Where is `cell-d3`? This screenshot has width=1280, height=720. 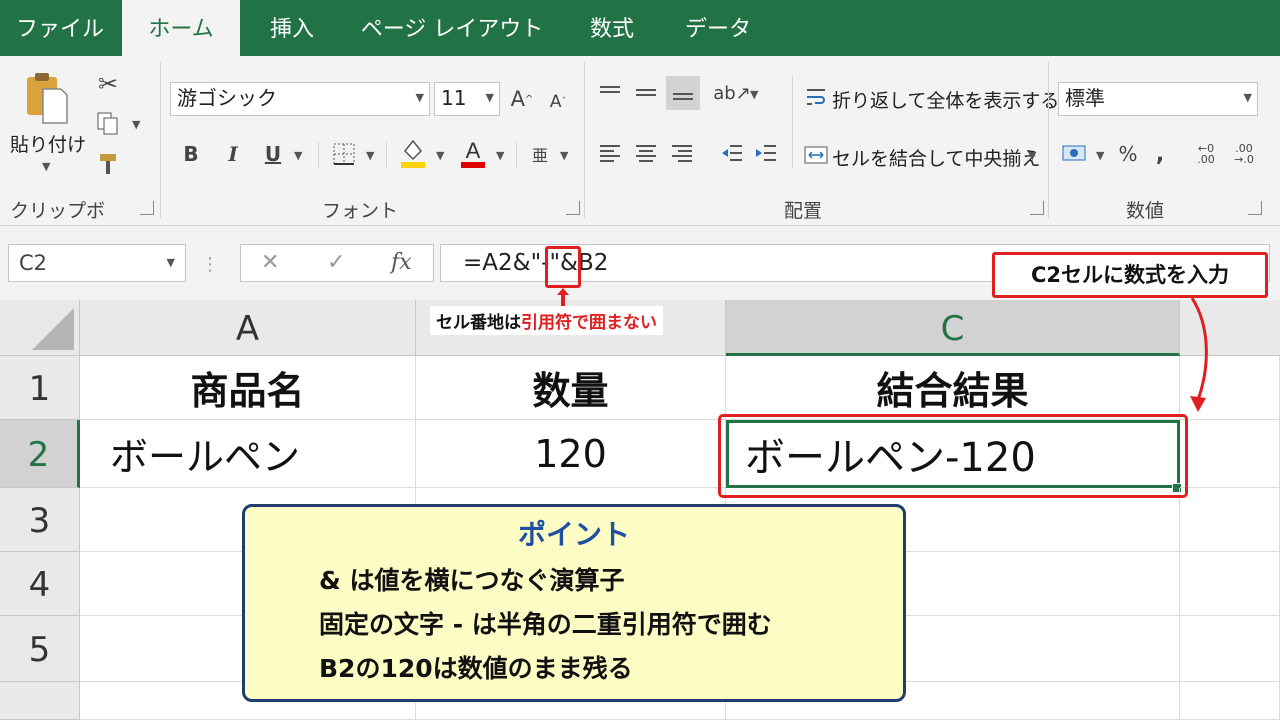 cell-d3 is located at coordinates (1230, 520).